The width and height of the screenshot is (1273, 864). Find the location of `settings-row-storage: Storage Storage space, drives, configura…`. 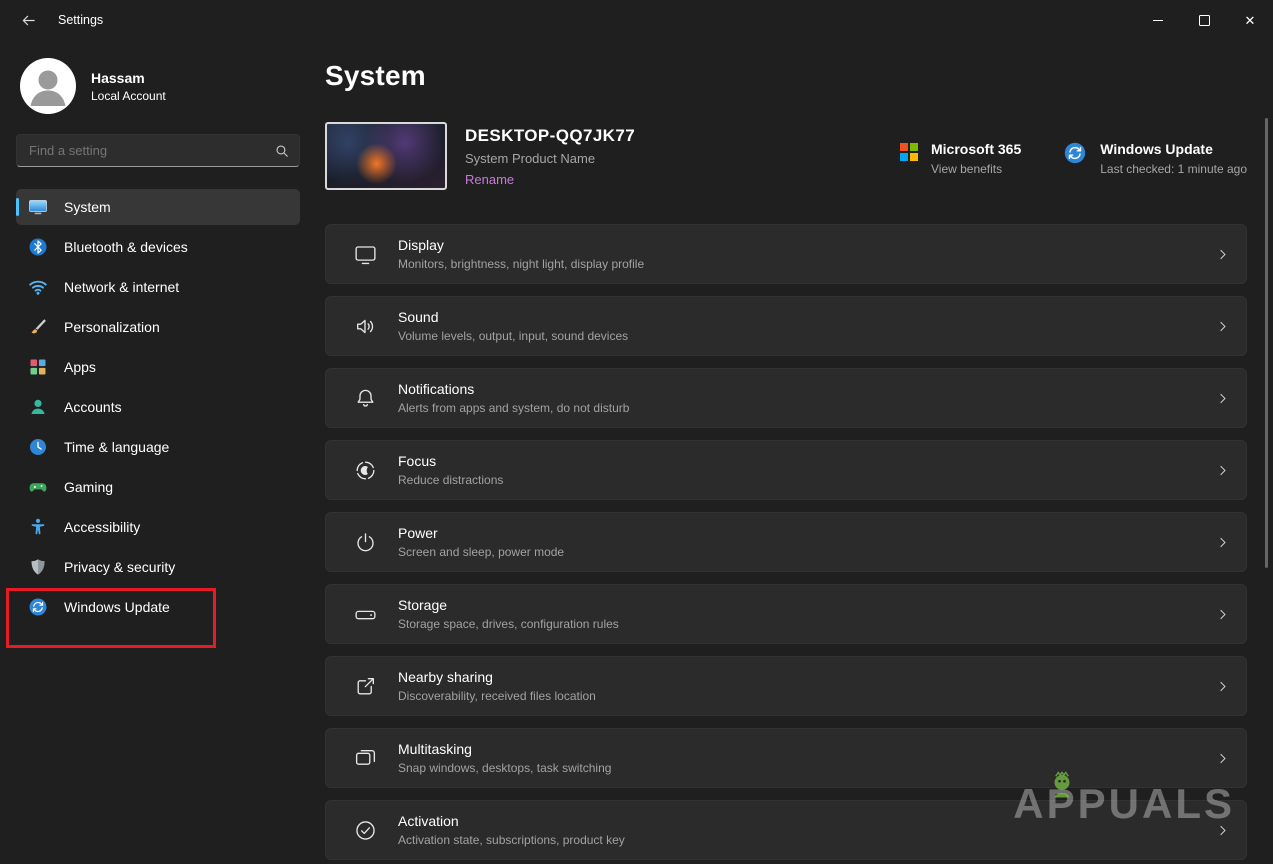

settings-row-storage: Storage Storage space, drives, configura… is located at coordinates (786, 614).